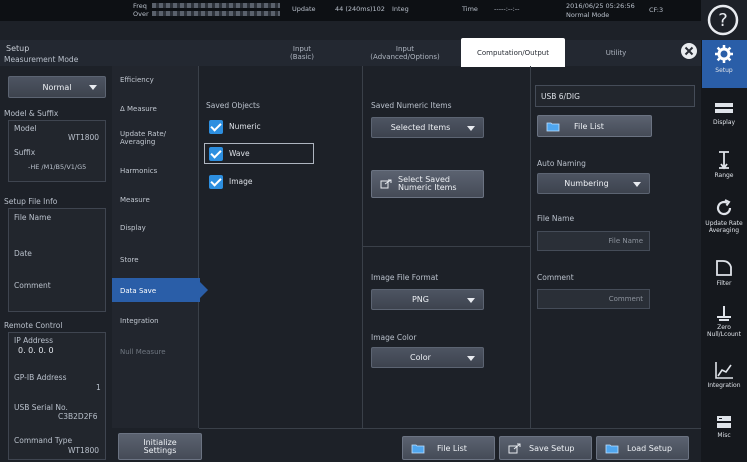 The height and width of the screenshot is (462, 747). Describe the element at coordinates (33, 325) in the screenshot. I see `remote-control-label: Remote Control` at that location.